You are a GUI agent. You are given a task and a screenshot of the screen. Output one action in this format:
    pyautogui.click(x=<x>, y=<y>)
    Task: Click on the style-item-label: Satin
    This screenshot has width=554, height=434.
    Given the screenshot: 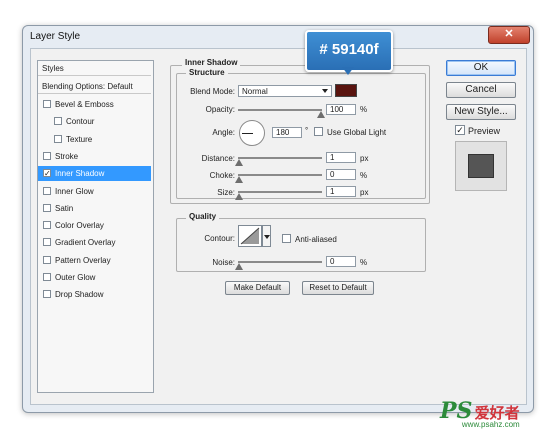 What is the action you would take?
    pyautogui.click(x=64, y=208)
    